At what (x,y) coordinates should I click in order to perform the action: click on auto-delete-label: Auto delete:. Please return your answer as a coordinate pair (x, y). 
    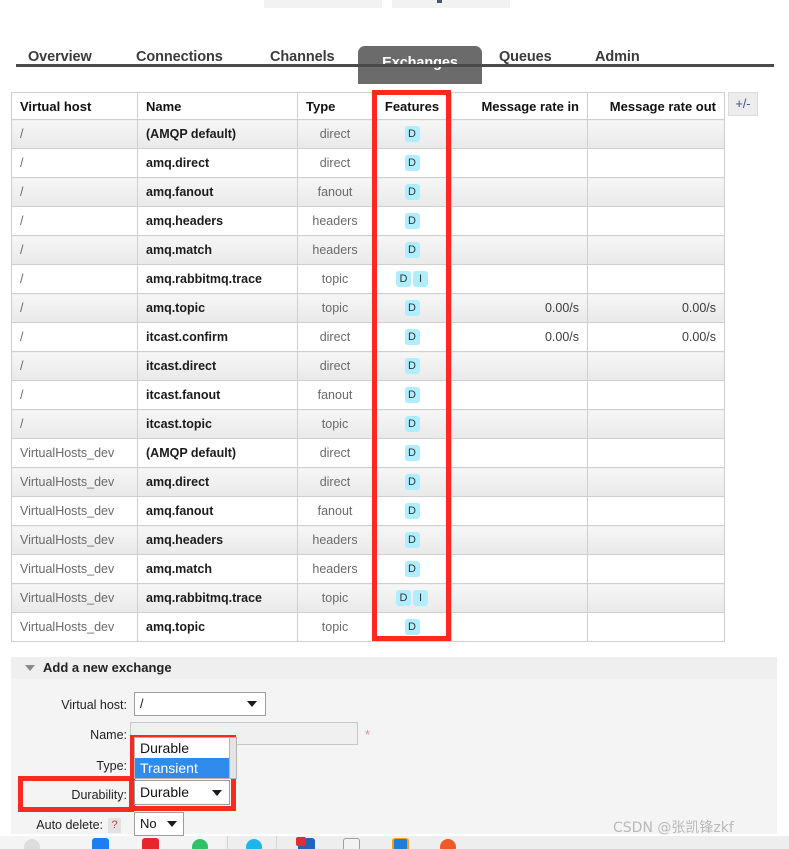
    Looking at the image, I should click on (69, 825).